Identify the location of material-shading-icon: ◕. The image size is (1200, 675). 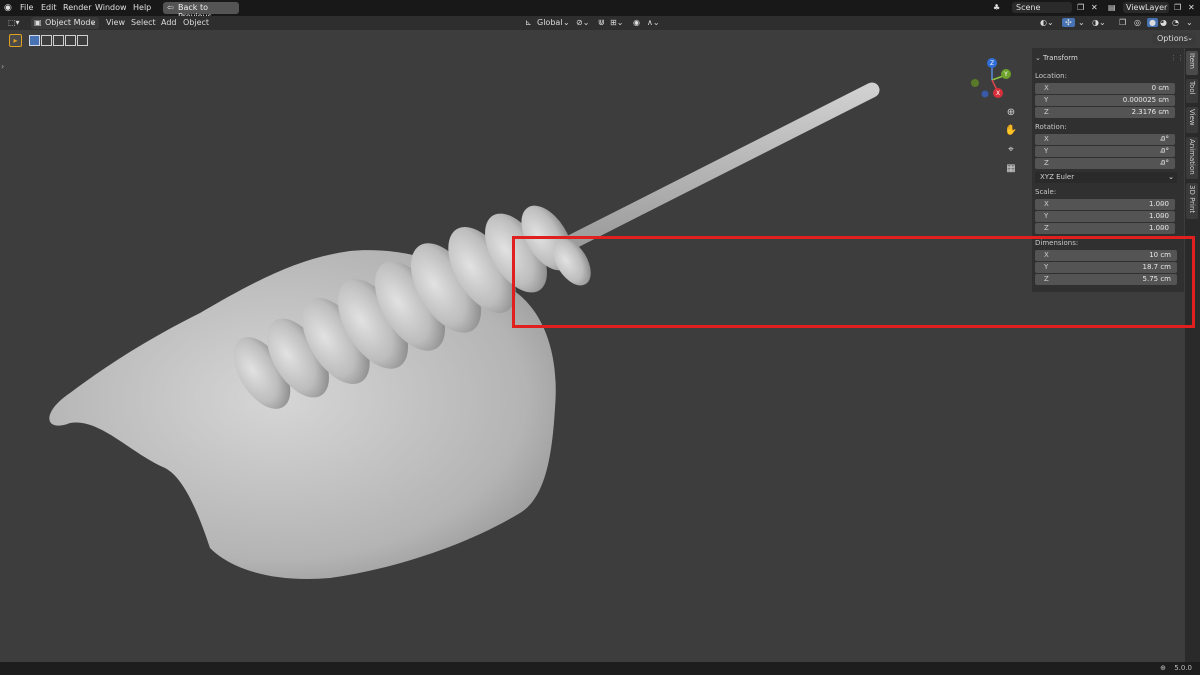
(1163, 22).